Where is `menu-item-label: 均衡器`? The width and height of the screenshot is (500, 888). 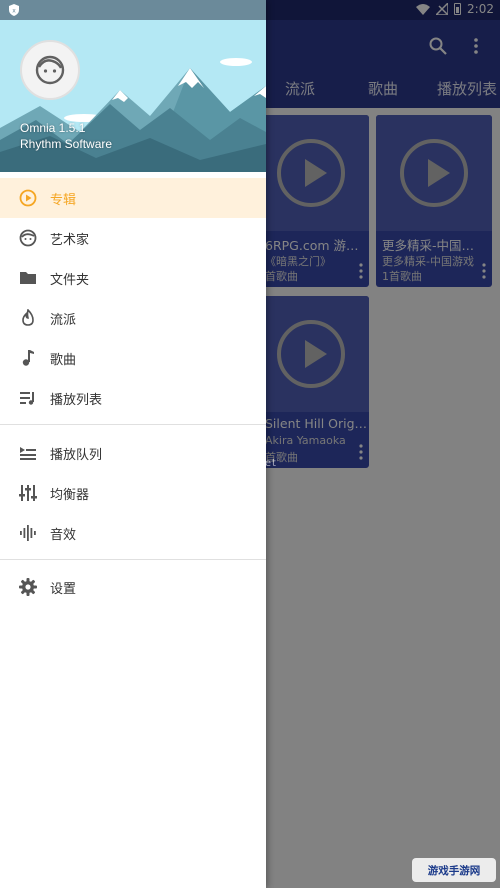 menu-item-label: 均衡器 is located at coordinates (70, 495).